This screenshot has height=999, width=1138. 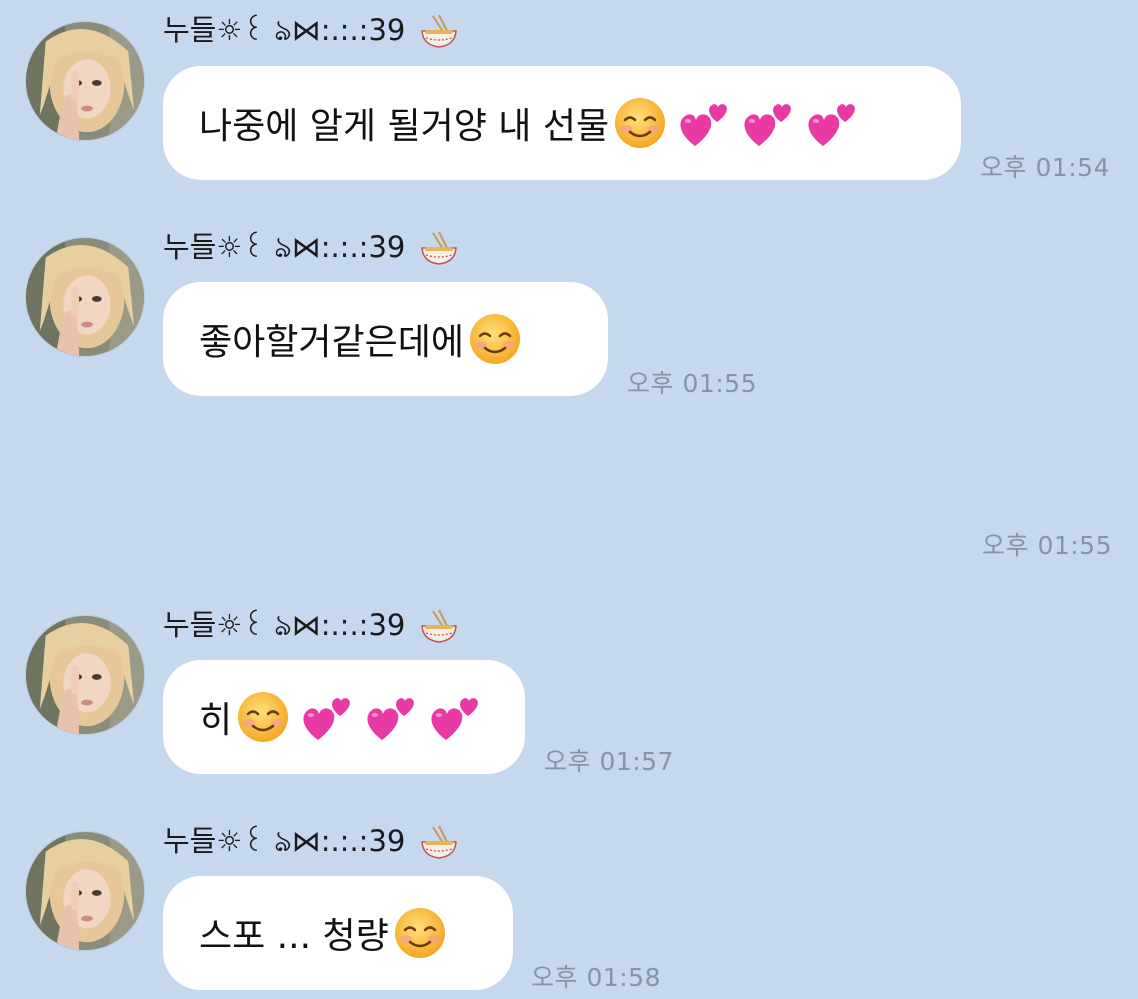 What do you see at coordinates (216, 720) in the screenshot?
I see `message-text: 히` at bounding box center [216, 720].